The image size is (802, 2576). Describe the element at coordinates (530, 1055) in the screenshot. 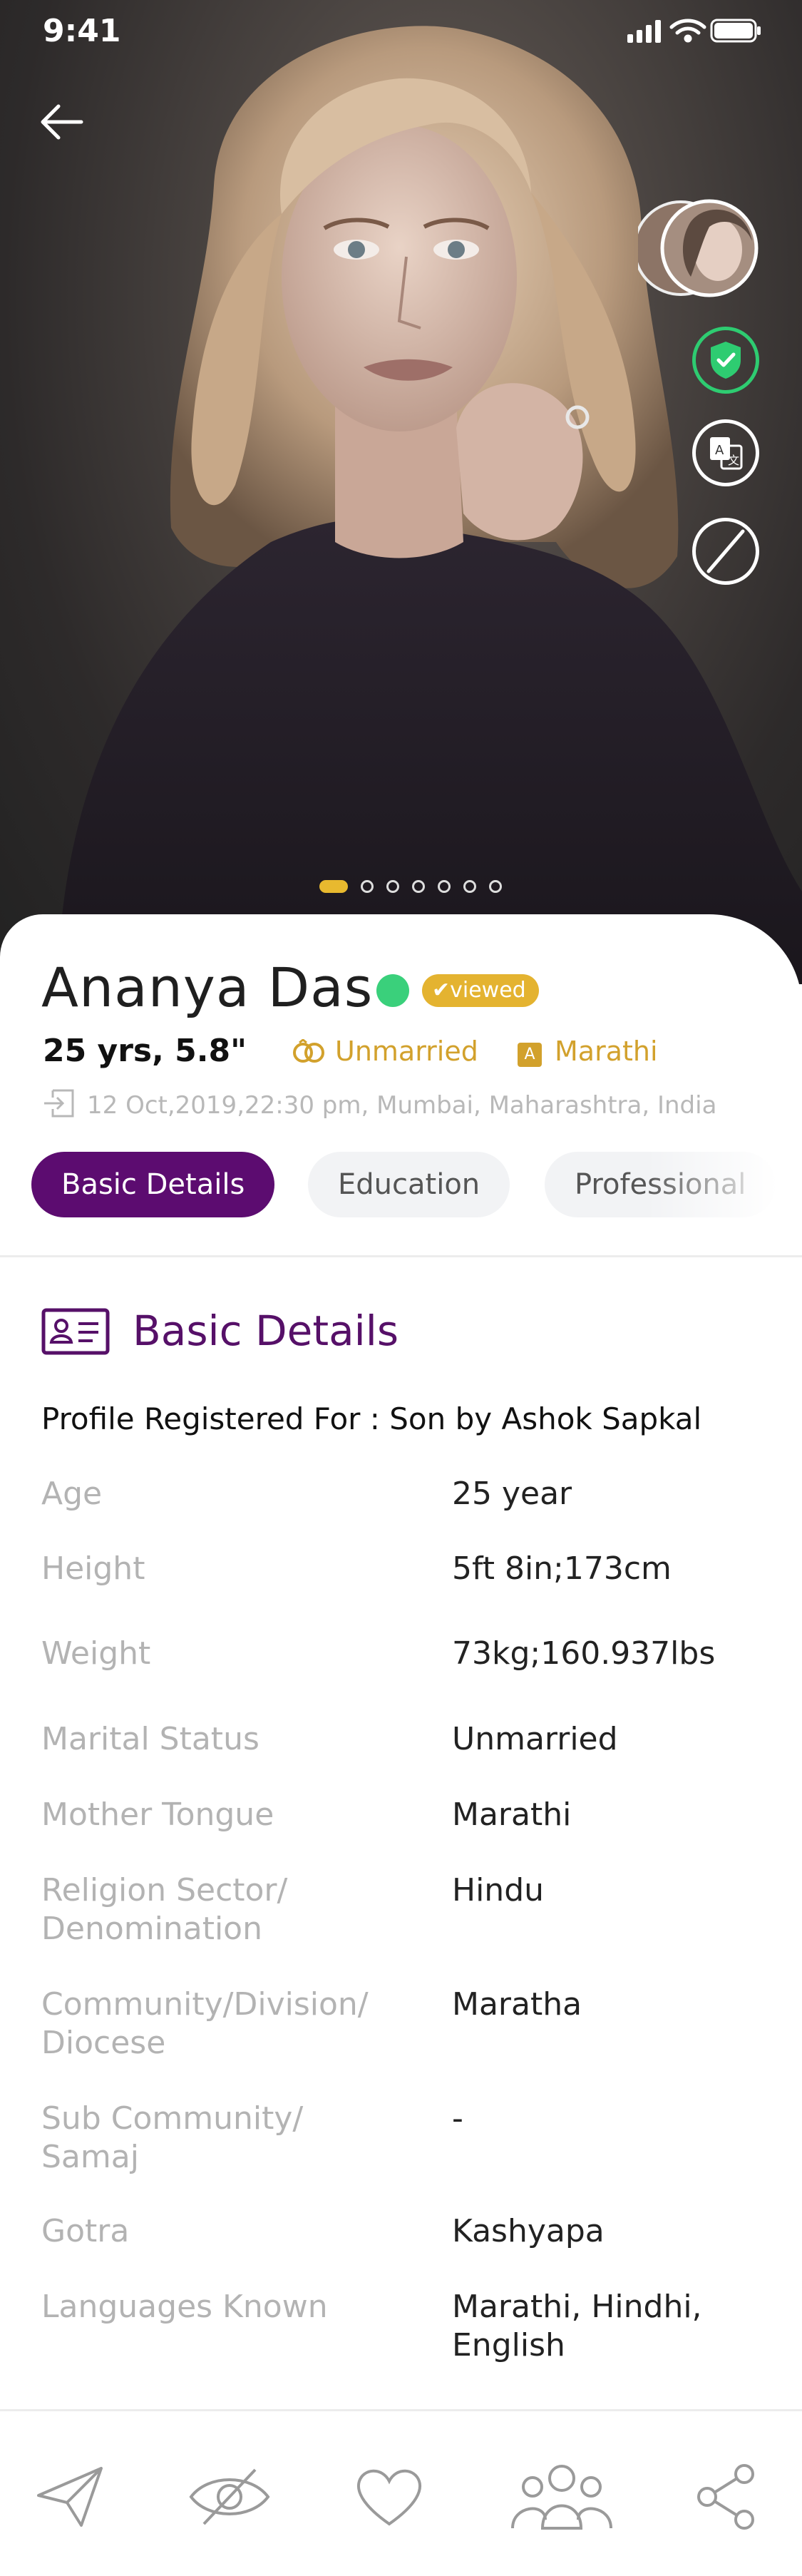

I see `language-letter-icon: A` at that location.